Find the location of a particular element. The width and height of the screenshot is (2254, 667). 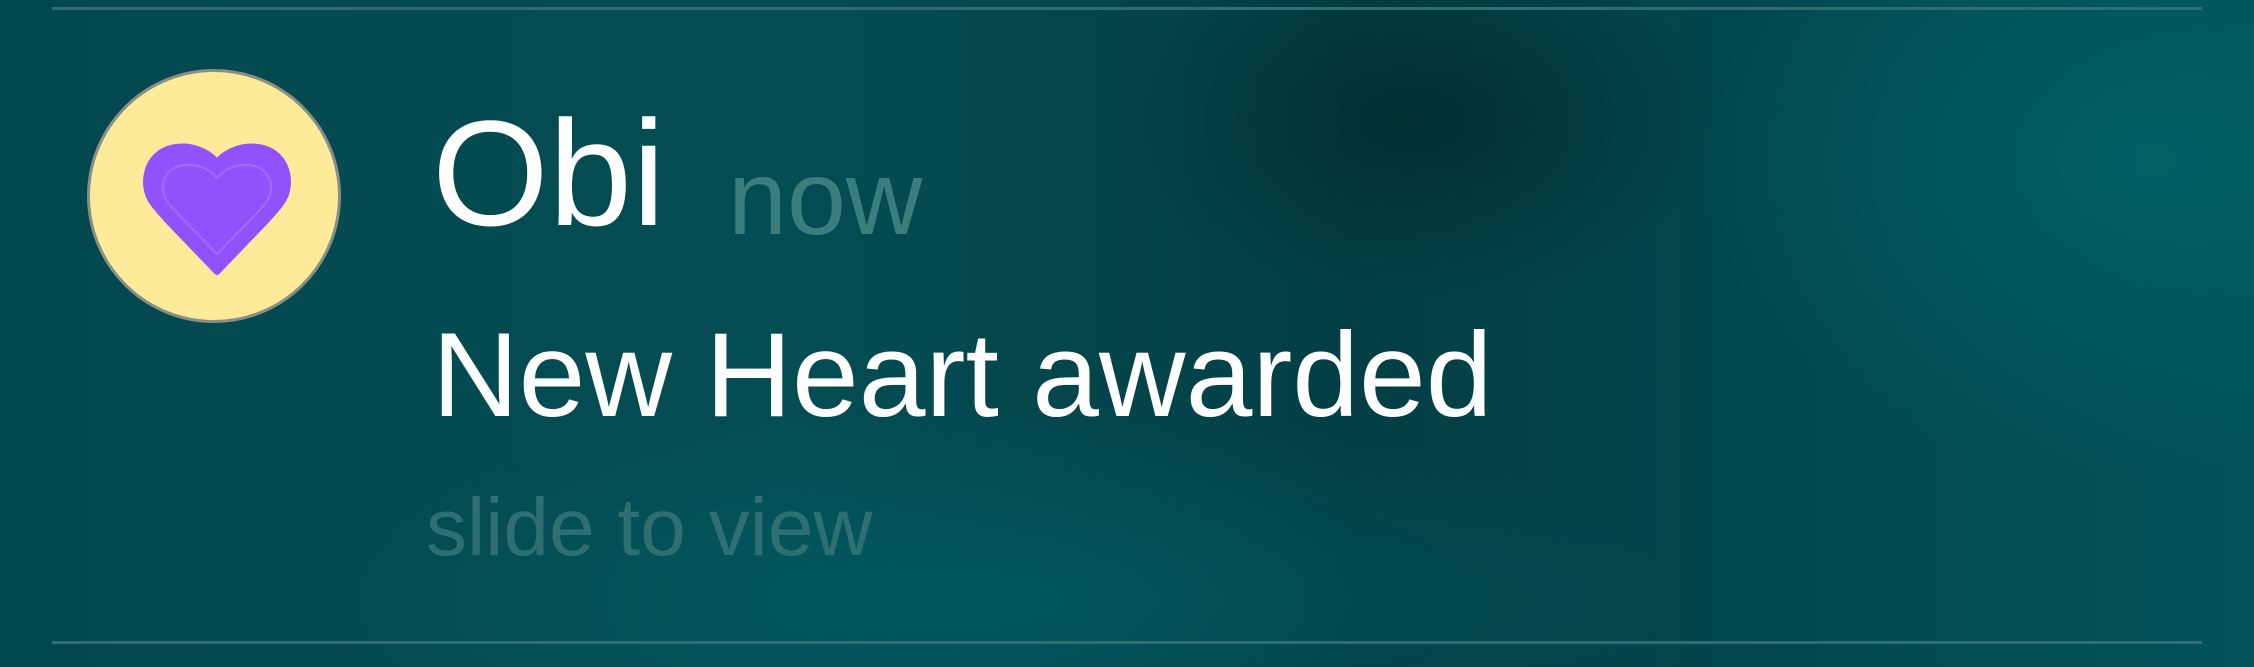

notification-message: New Heart awarded is located at coordinates (962, 375).